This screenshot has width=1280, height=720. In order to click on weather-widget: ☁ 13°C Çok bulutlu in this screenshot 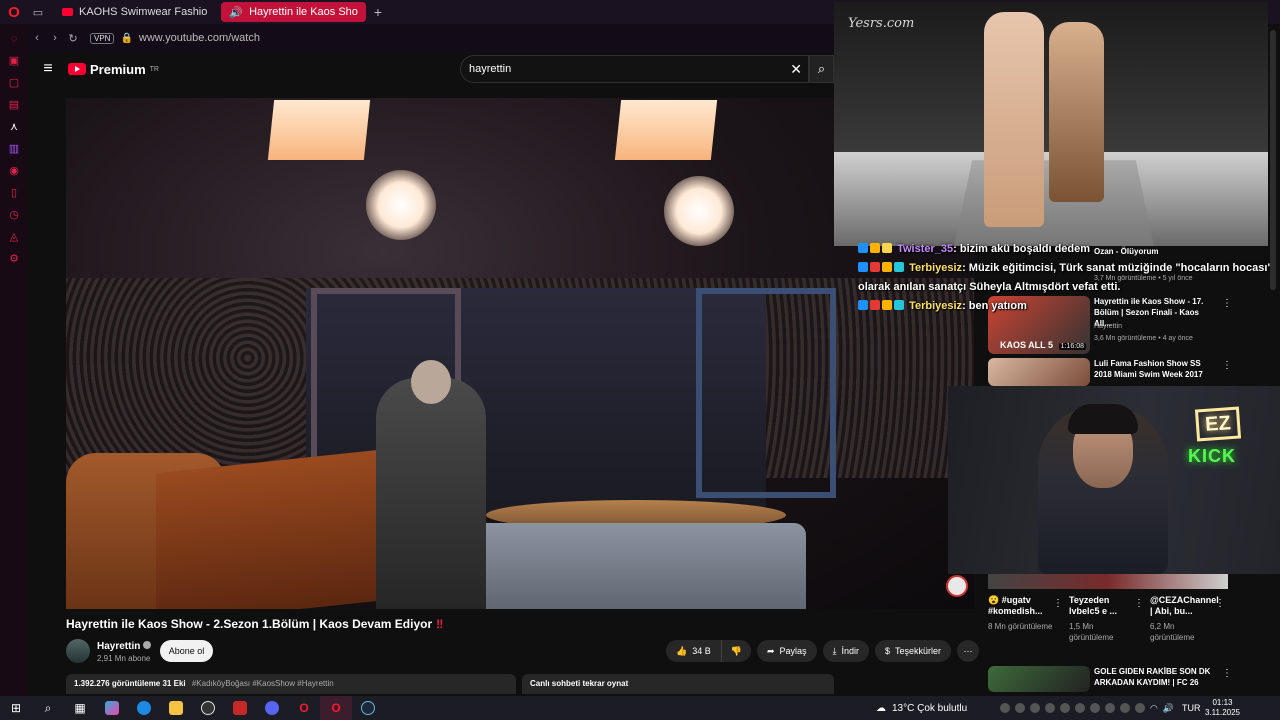, I will do `click(921, 708)`.